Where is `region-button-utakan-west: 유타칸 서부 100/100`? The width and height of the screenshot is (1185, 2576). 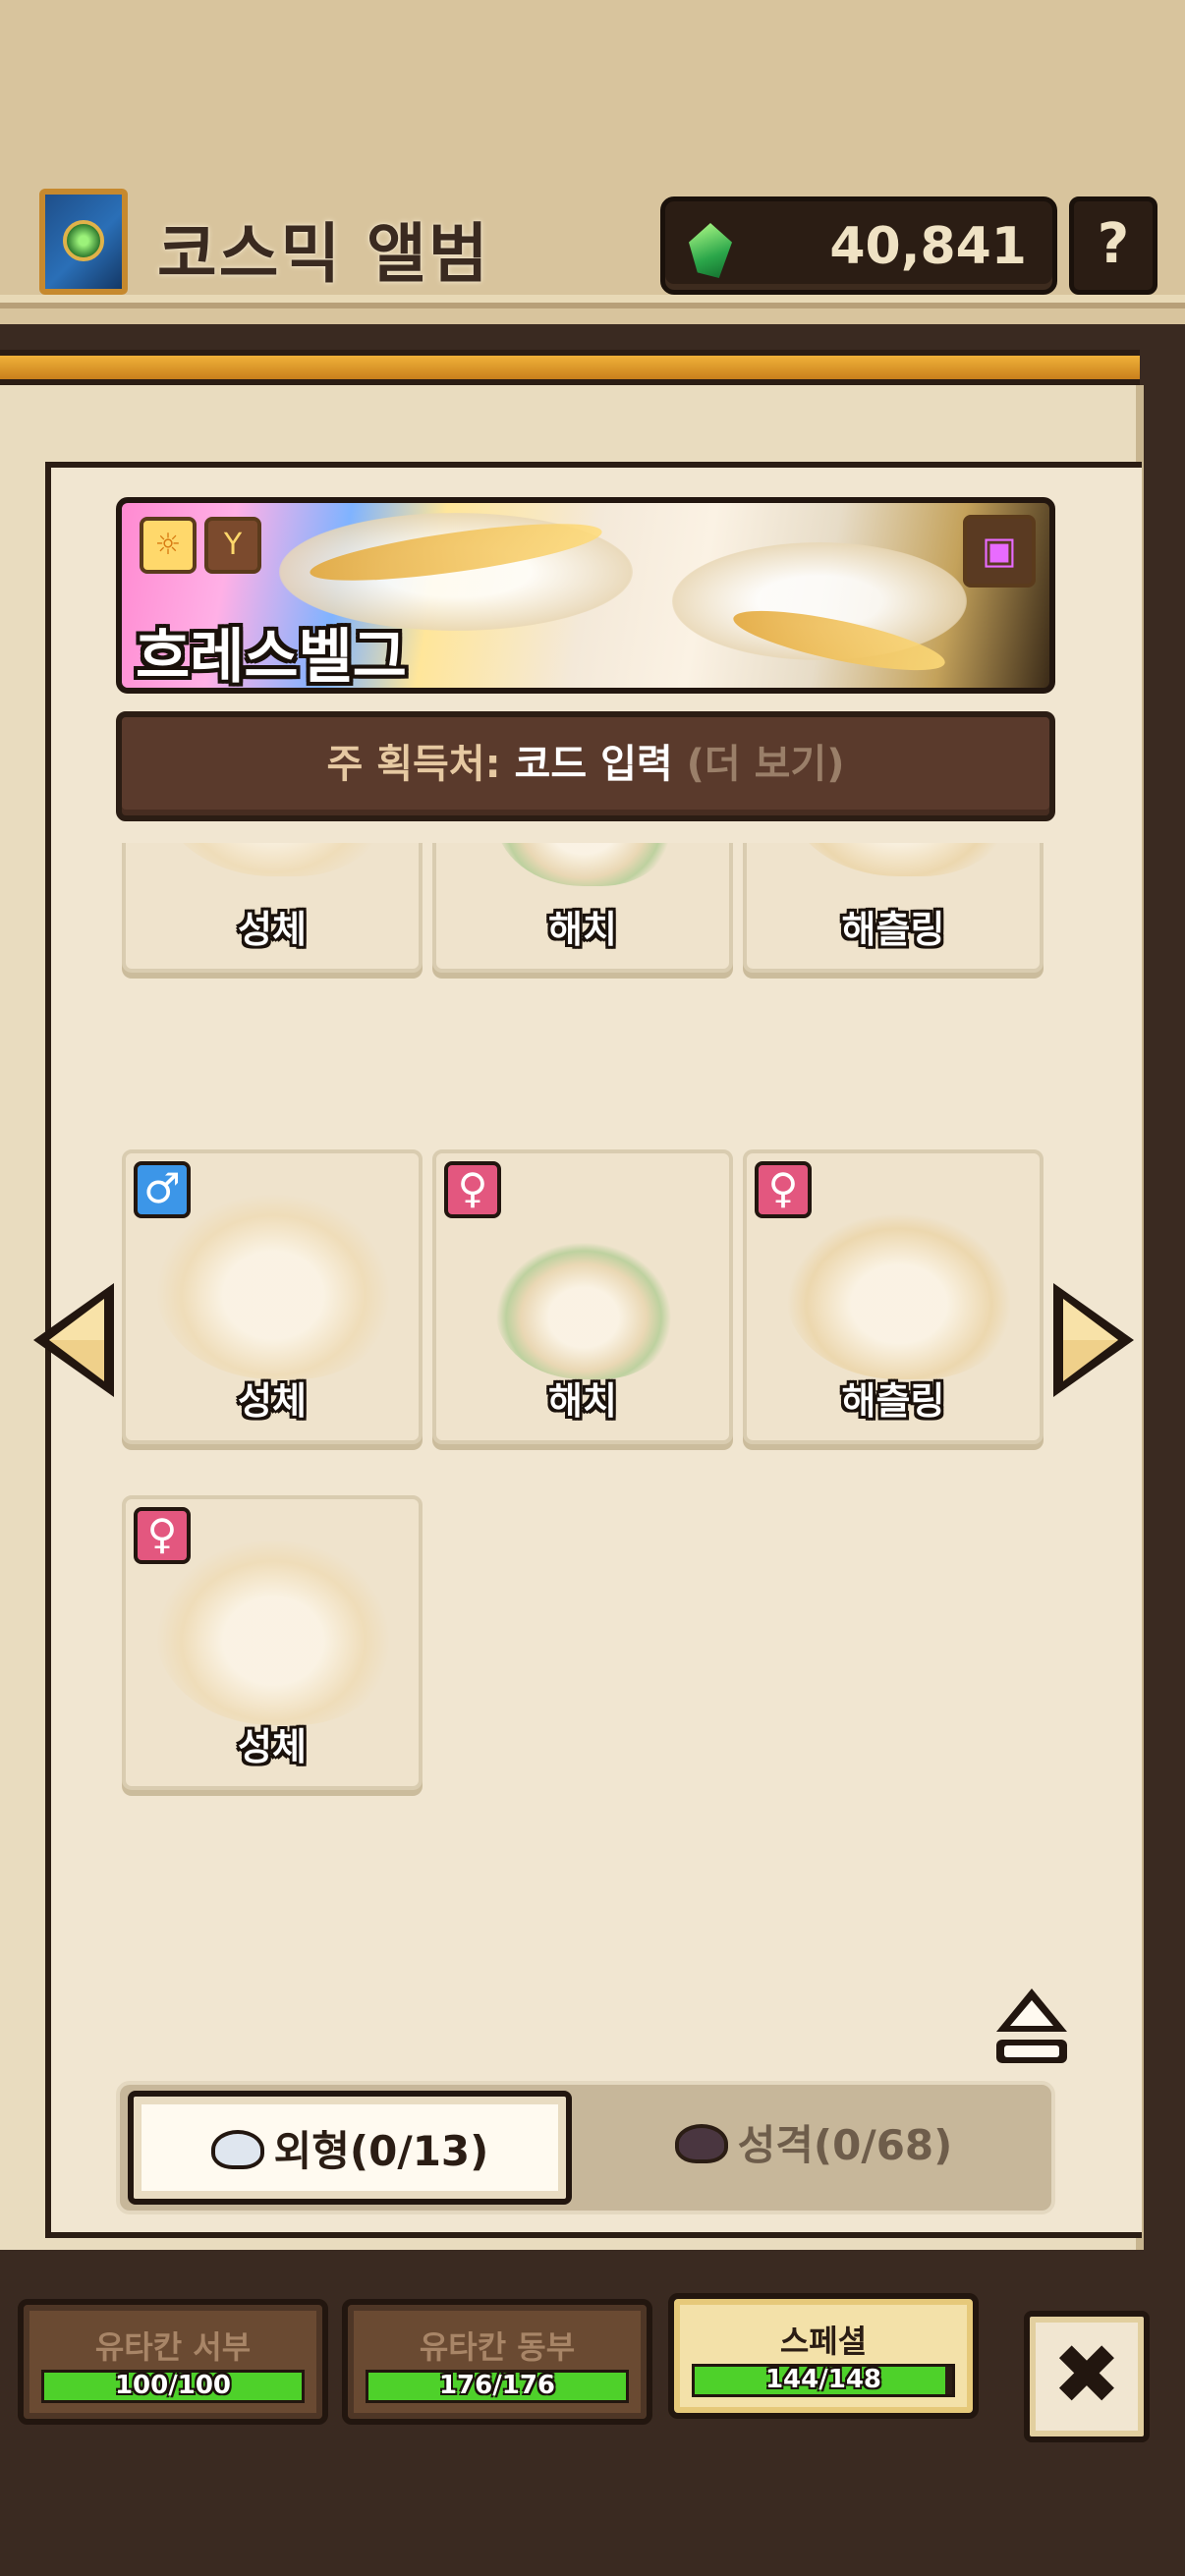 region-button-utakan-west: 유타칸 서부 100/100 is located at coordinates (173, 2362).